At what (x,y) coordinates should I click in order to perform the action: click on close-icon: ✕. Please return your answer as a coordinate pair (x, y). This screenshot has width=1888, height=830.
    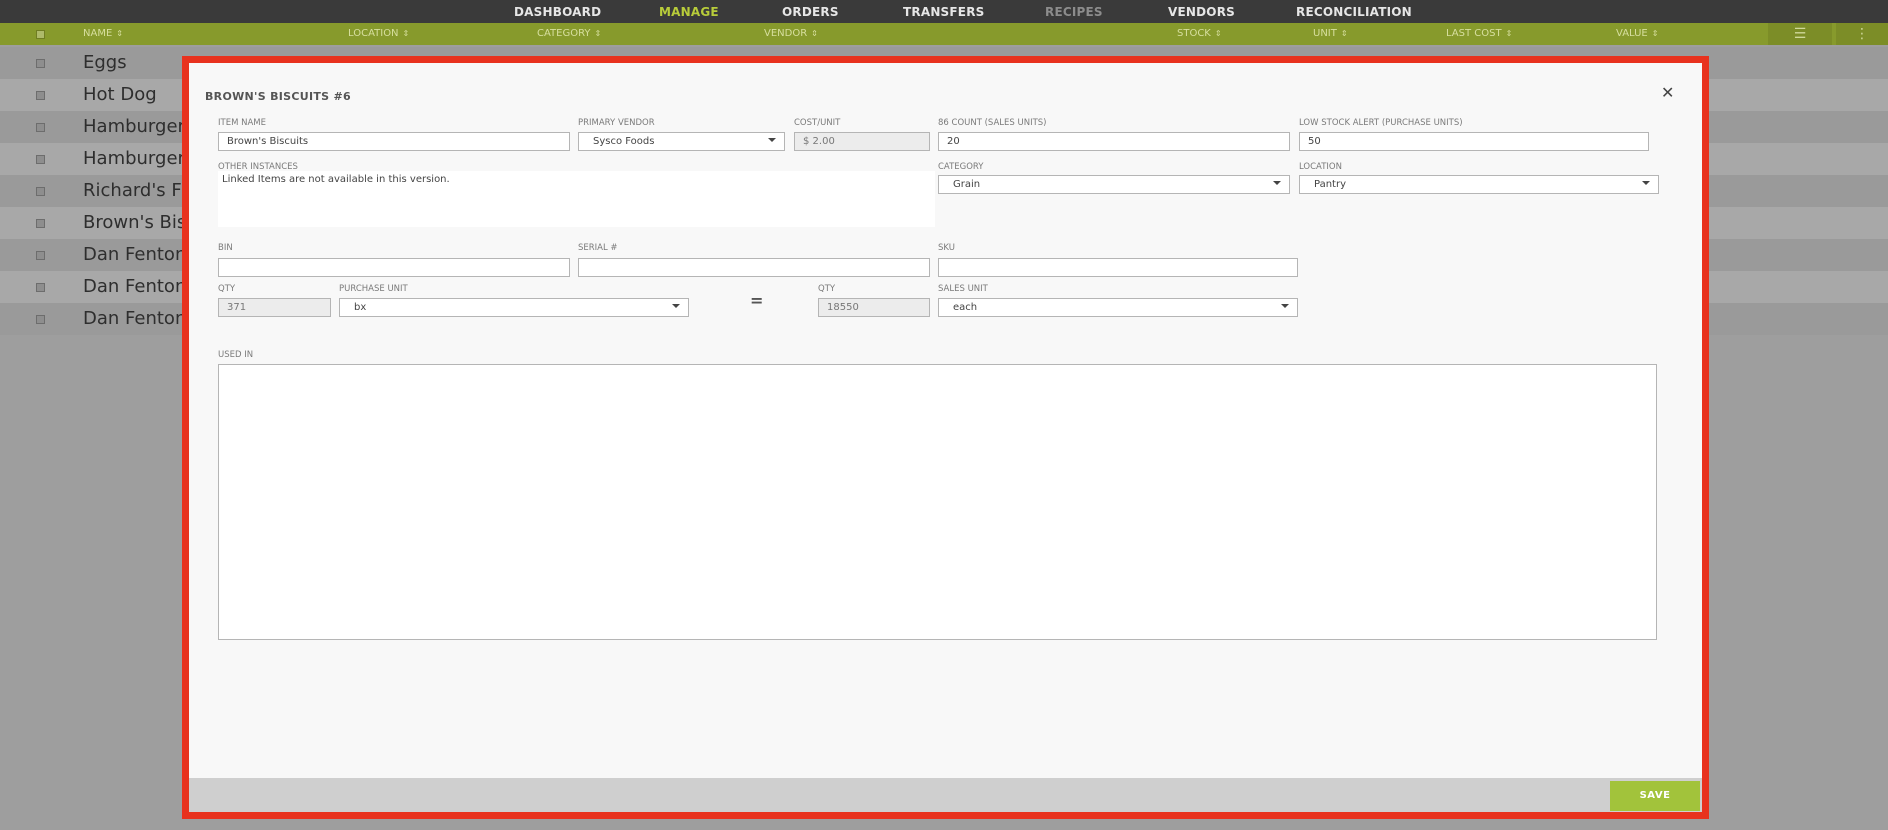
    Looking at the image, I should click on (1667, 92).